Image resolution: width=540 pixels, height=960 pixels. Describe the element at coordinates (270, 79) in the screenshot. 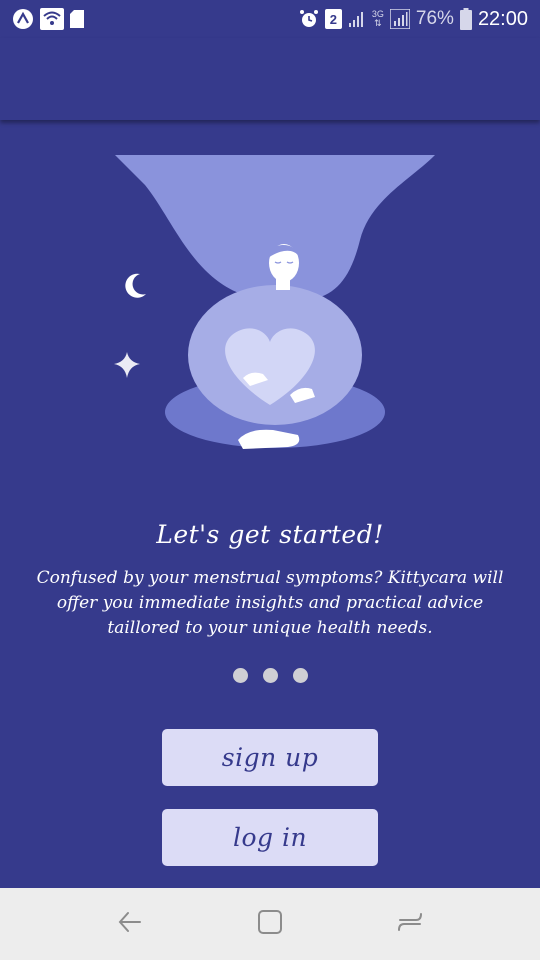

I see `app-bar` at that location.